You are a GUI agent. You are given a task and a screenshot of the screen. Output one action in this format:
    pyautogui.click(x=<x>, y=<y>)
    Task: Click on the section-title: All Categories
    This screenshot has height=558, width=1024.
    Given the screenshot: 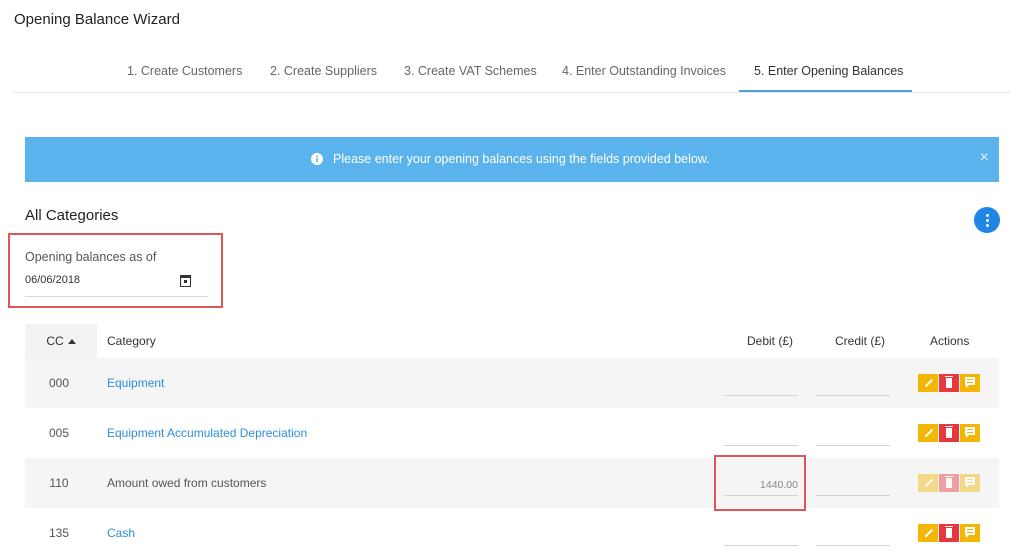 What is the action you would take?
    pyautogui.click(x=72, y=215)
    